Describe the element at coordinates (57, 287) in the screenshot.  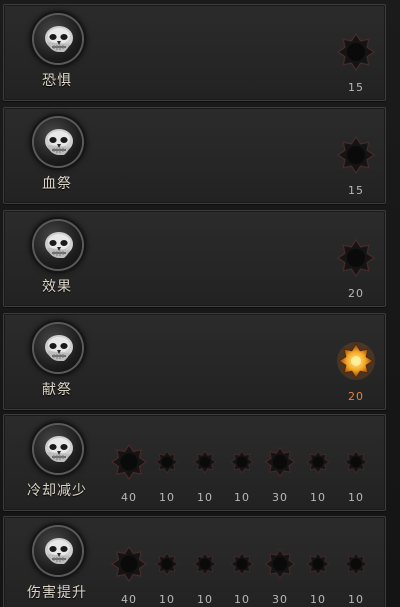
I see `skill-name: 效果` at that location.